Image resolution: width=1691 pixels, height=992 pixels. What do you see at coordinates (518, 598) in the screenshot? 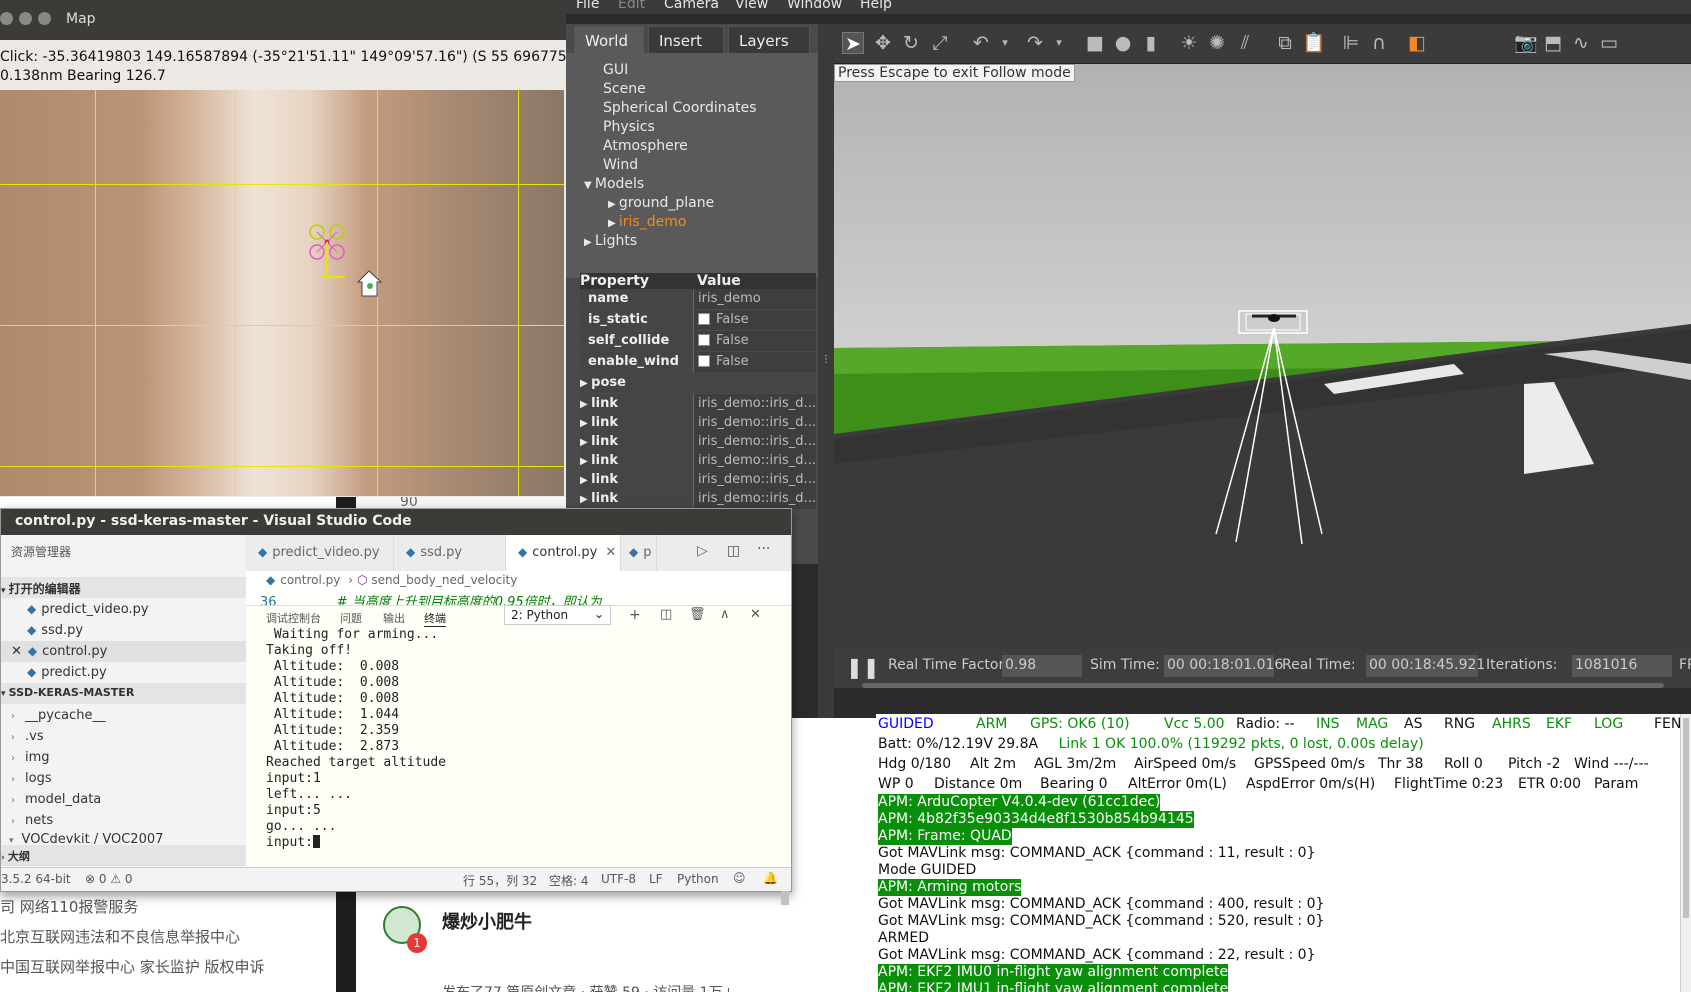
I see `code-line: 36 # 当高度上升到目标高度的0.95倍时，即认为` at bounding box center [518, 598].